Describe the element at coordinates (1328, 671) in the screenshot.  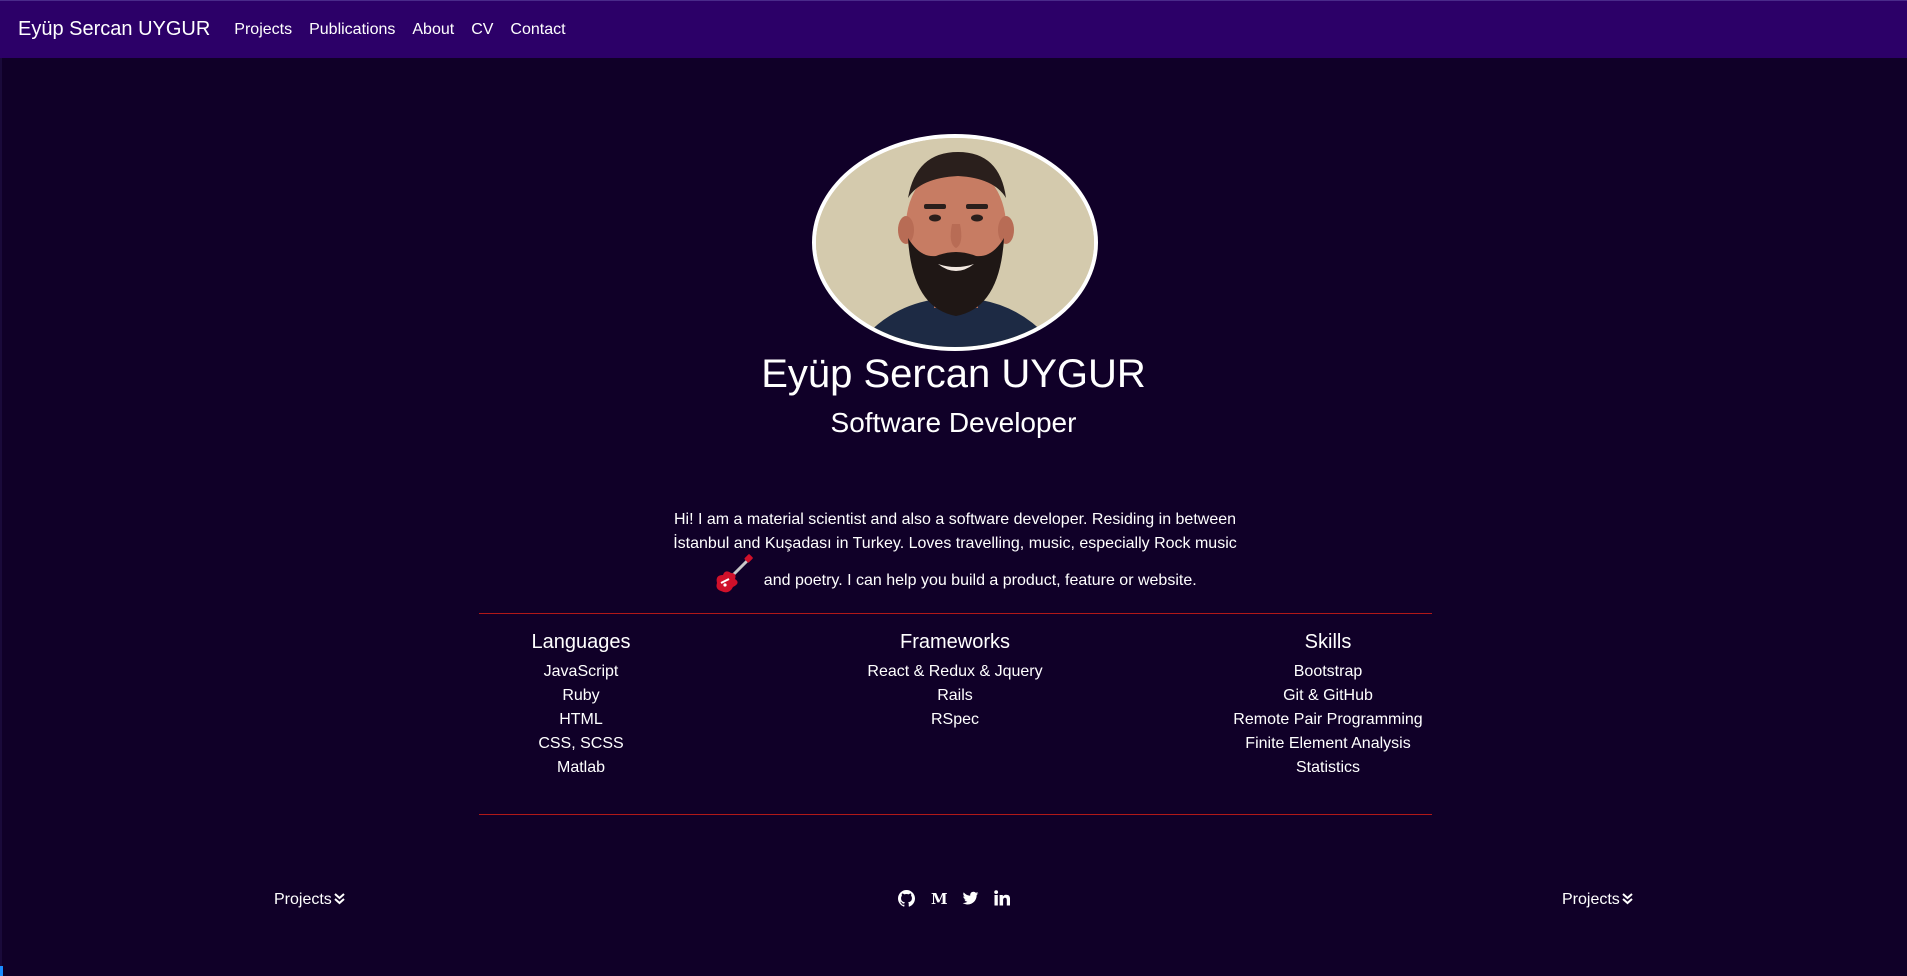
I see `list-item: Bootstrap` at that location.